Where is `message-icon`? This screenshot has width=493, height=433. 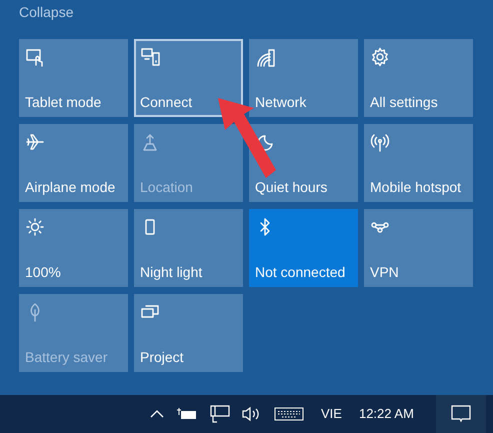
message-icon is located at coordinates (460, 414).